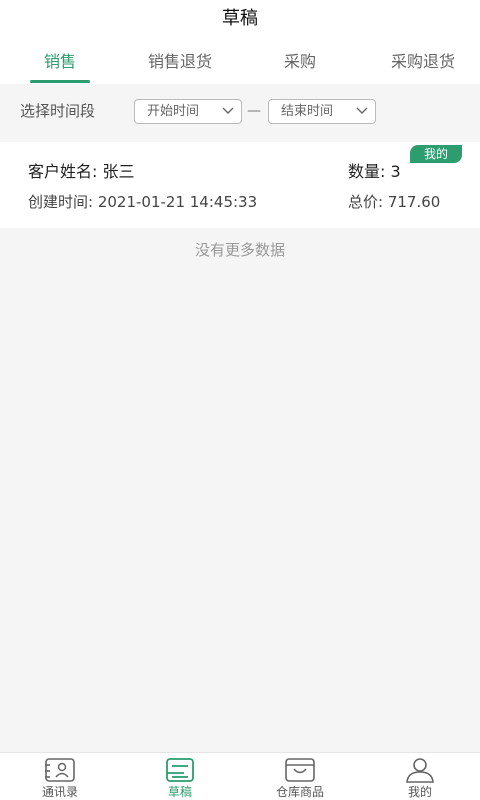  I want to click on tab-bar: 销售 销售退货 采购 采购退货, so click(240, 64).